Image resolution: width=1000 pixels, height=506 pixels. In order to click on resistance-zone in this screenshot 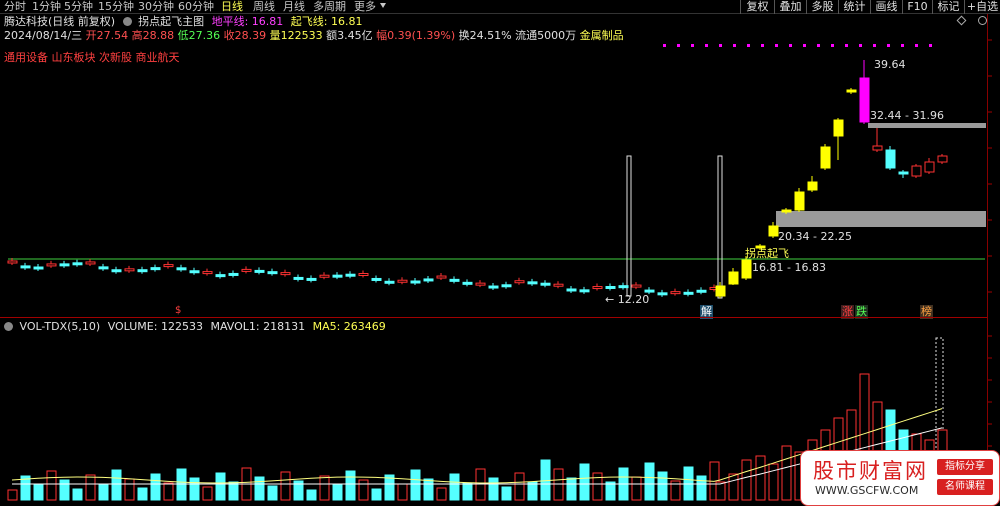, I will do `click(927, 125)`.